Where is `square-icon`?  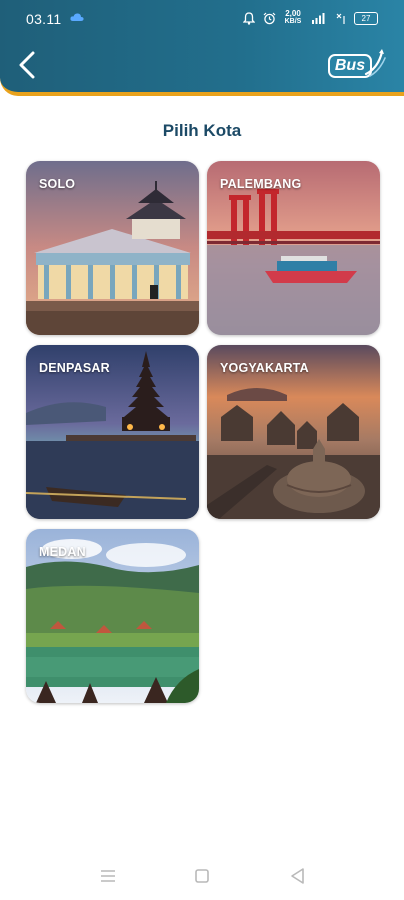 square-icon is located at coordinates (202, 876).